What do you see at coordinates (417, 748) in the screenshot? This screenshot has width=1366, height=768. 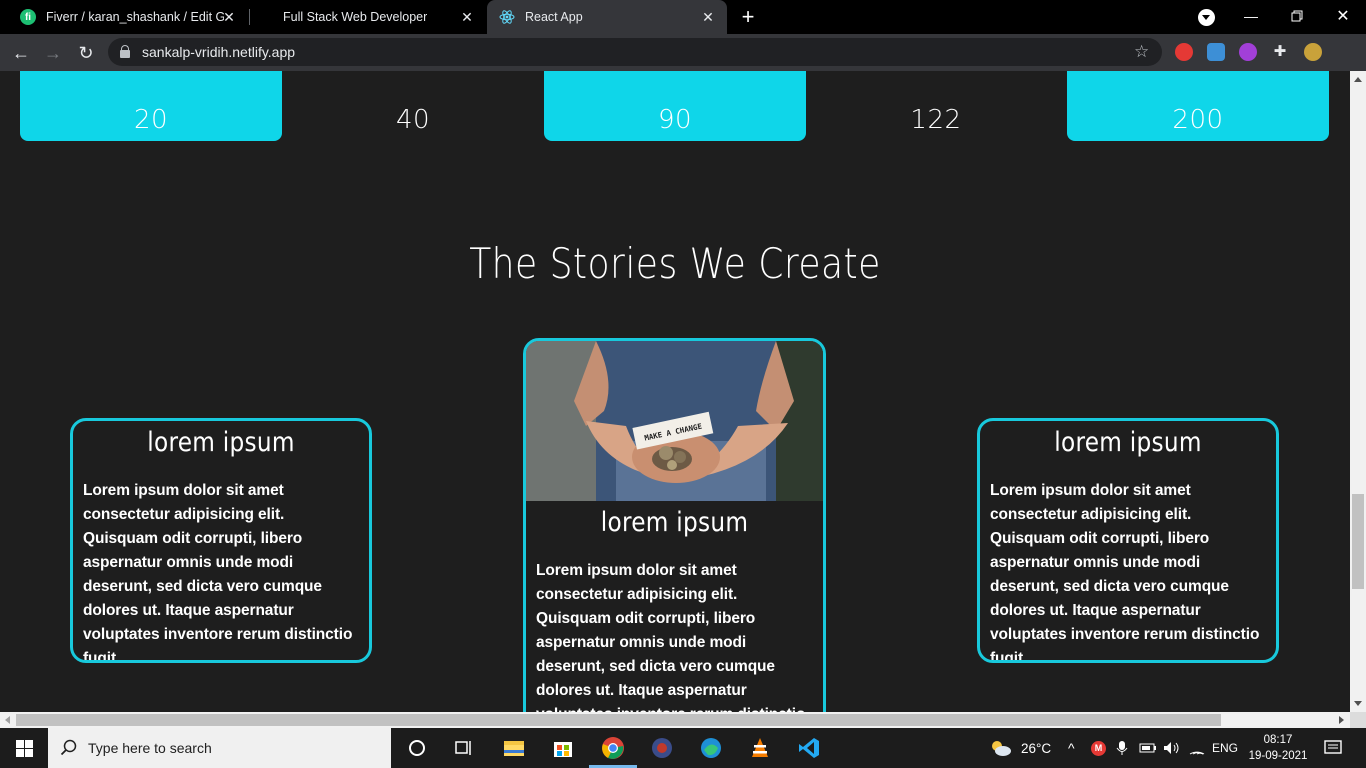 I see `cortana-icon` at bounding box center [417, 748].